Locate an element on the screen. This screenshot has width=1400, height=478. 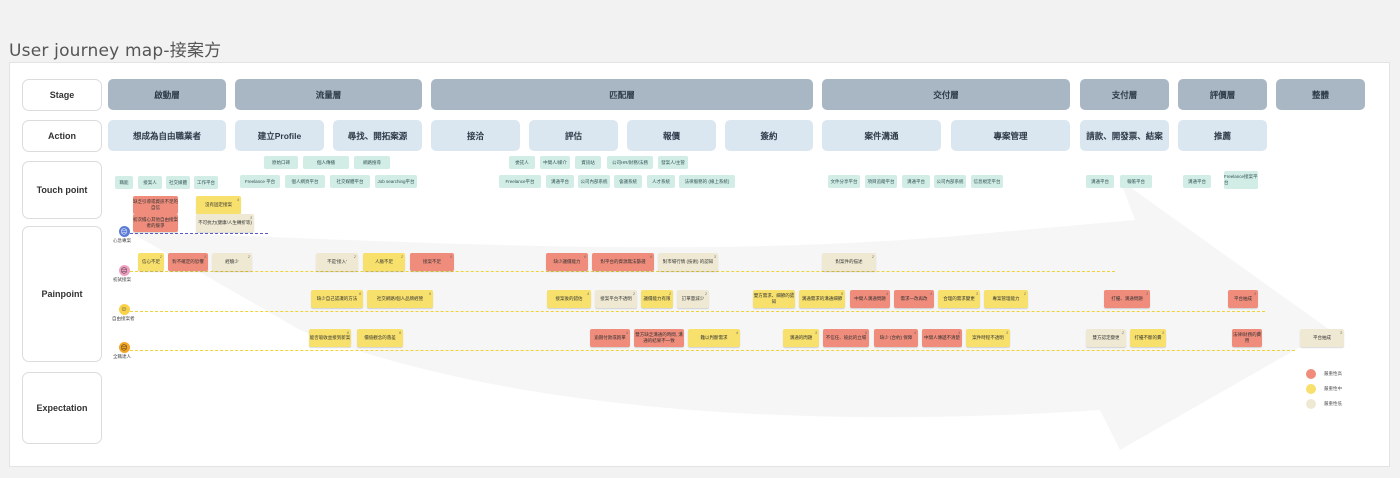
persona: ☺ 自由接案者 is located at coordinates (123, 312).